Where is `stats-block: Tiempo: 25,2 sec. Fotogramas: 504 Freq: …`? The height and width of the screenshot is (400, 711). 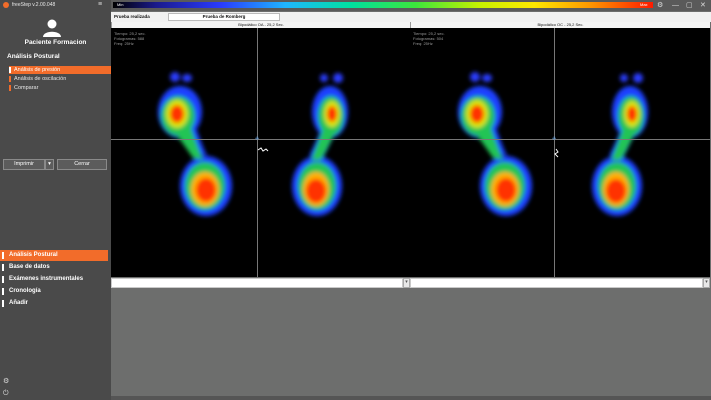 stats-block: Tiempo: 25,2 sec. Fotogramas: 504 Freq: … is located at coordinates (429, 38).